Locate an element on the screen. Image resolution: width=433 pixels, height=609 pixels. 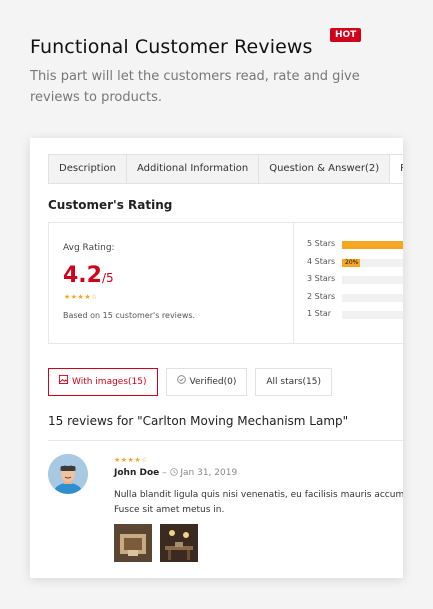
rating-bar-row: 4 Stars 20% is located at coordinates (355, 264).